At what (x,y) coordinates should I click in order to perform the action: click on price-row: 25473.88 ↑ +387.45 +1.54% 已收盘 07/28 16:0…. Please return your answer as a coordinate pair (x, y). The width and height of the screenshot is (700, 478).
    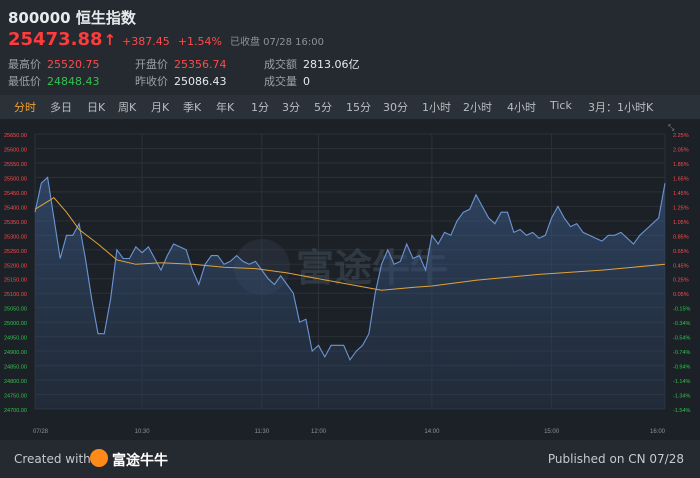
    Looking at the image, I should click on (166, 40).